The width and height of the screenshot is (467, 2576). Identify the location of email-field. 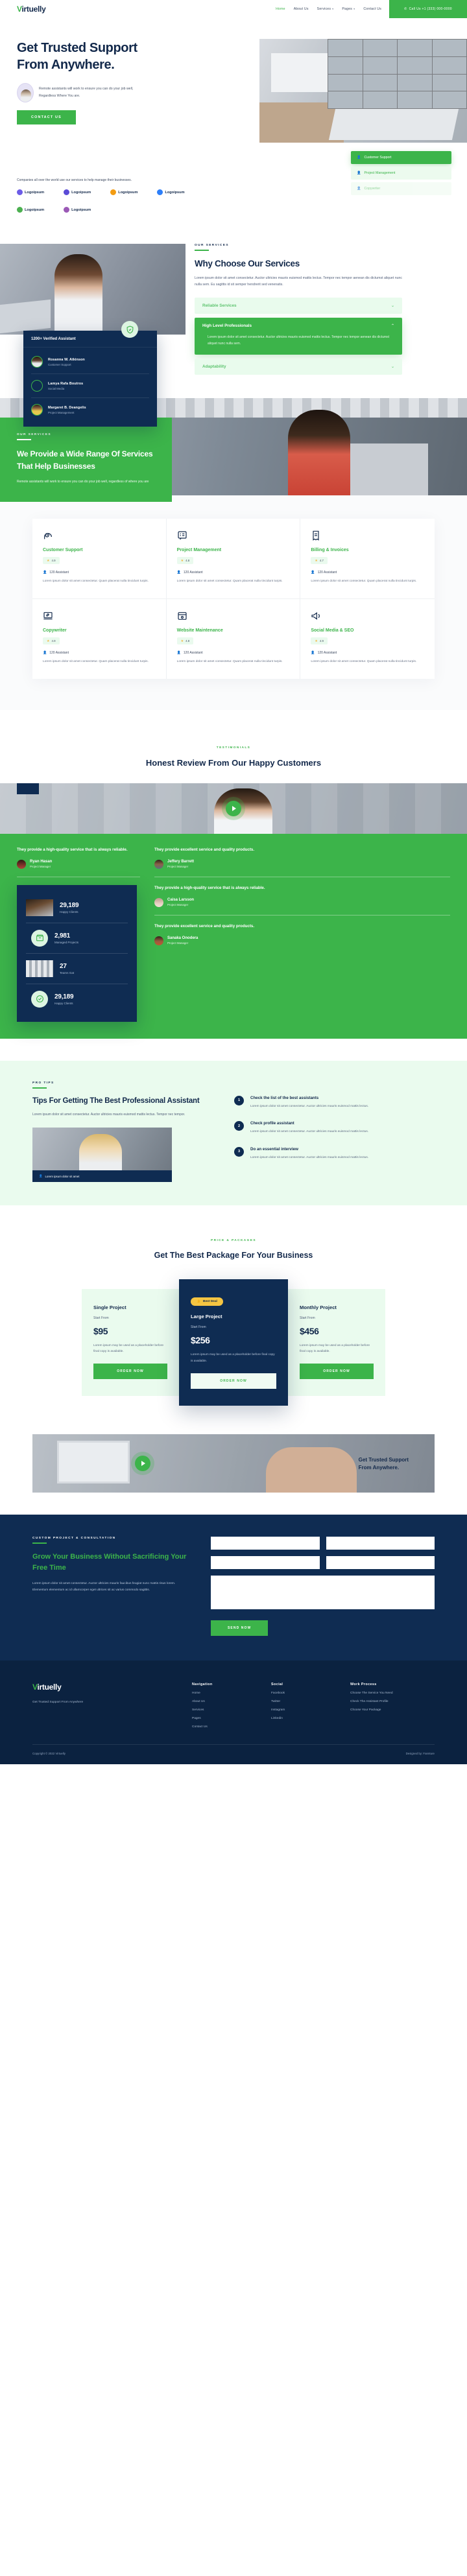
(266, 1562).